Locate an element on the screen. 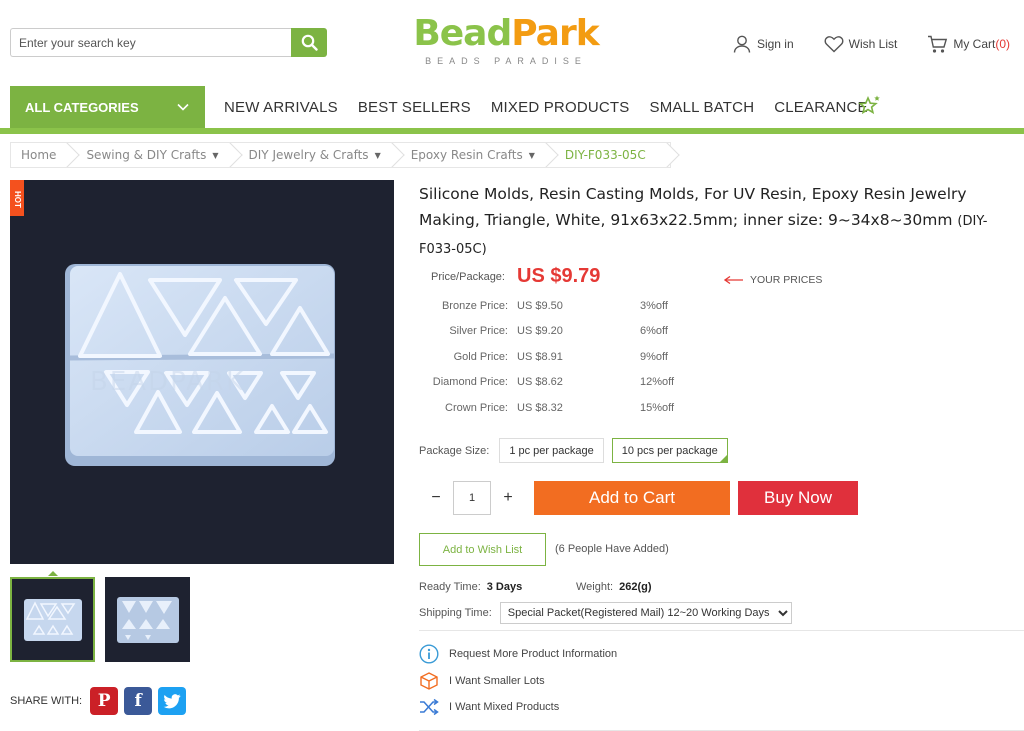 This screenshot has height=731, width=1024. nav-clearance: CLEARANCE is located at coordinates (821, 107).